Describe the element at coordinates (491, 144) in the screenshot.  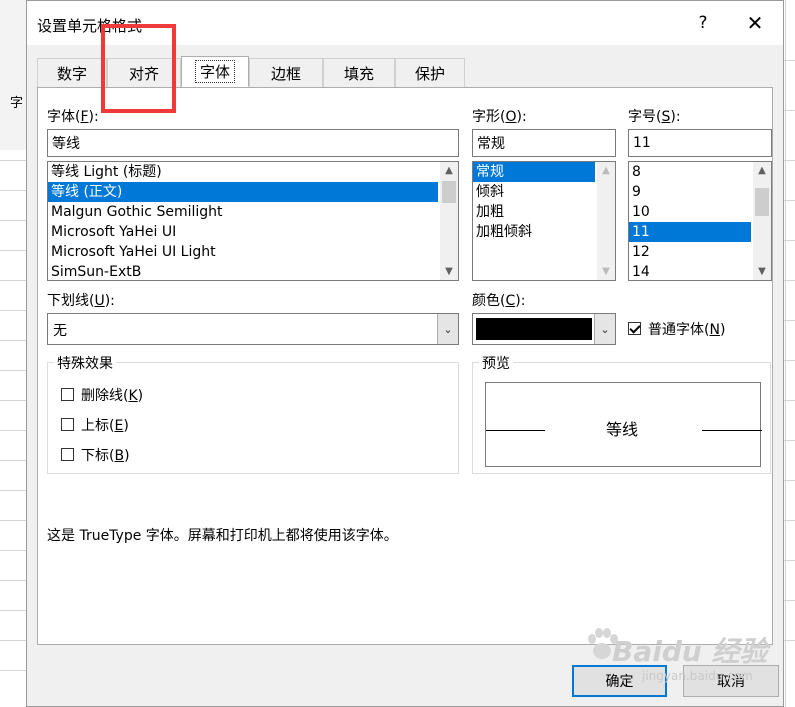
I see `style-input-value: 常规` at that location.